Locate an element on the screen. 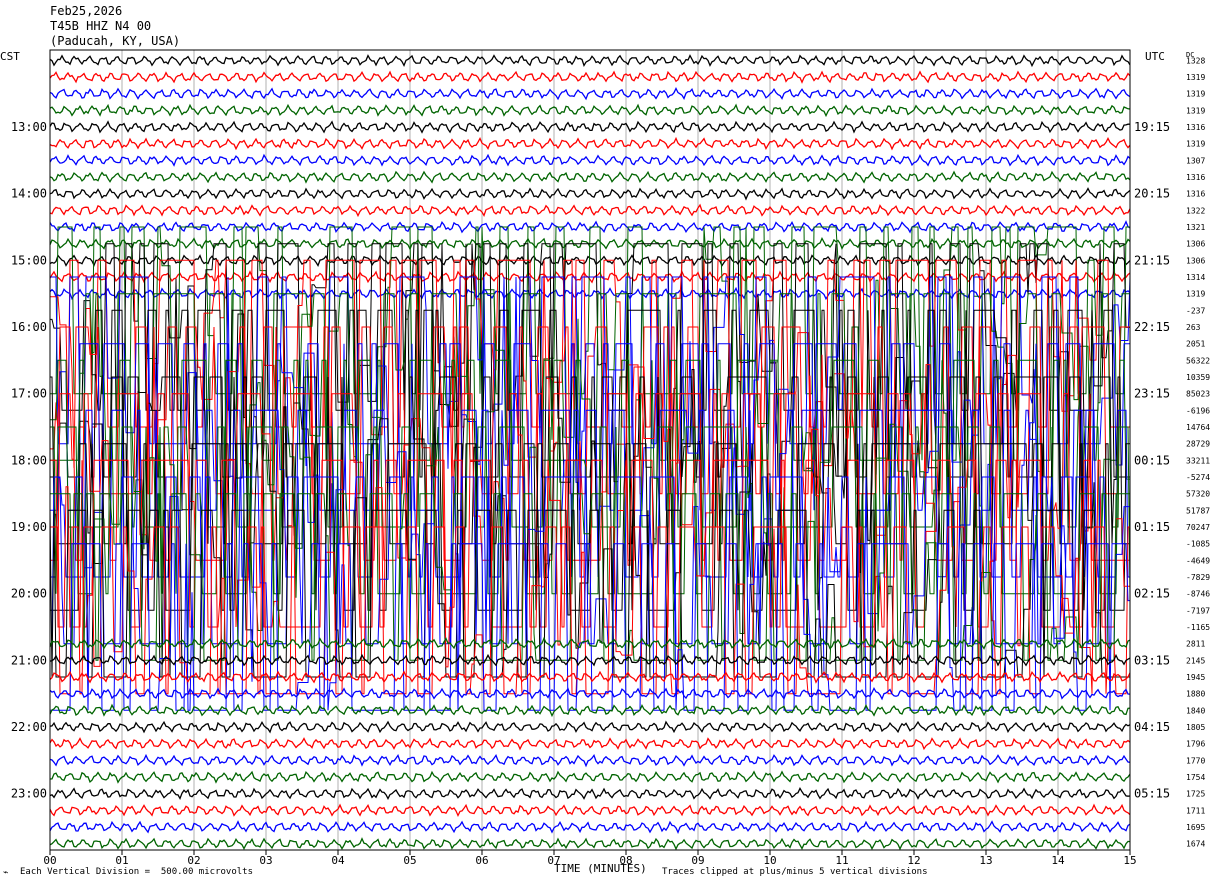 The width and height of the screenshot is (1210, 886). x-tick-label: 00 is located at coordinates (49, 860).